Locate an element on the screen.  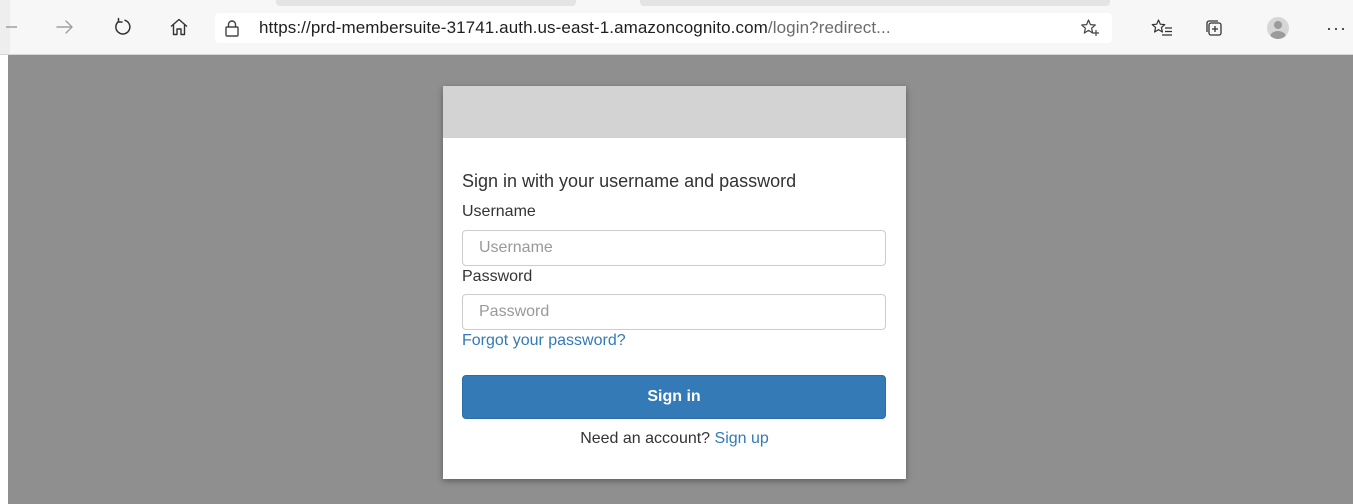
profile-avatar-icon is located at coordinates (1278, 28).